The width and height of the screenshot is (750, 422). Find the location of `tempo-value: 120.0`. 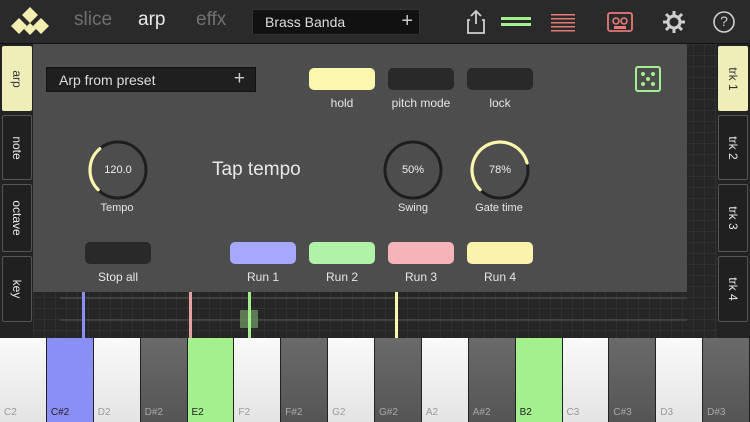

tempo-value: 120.0 is located at coordinates (118, 170).